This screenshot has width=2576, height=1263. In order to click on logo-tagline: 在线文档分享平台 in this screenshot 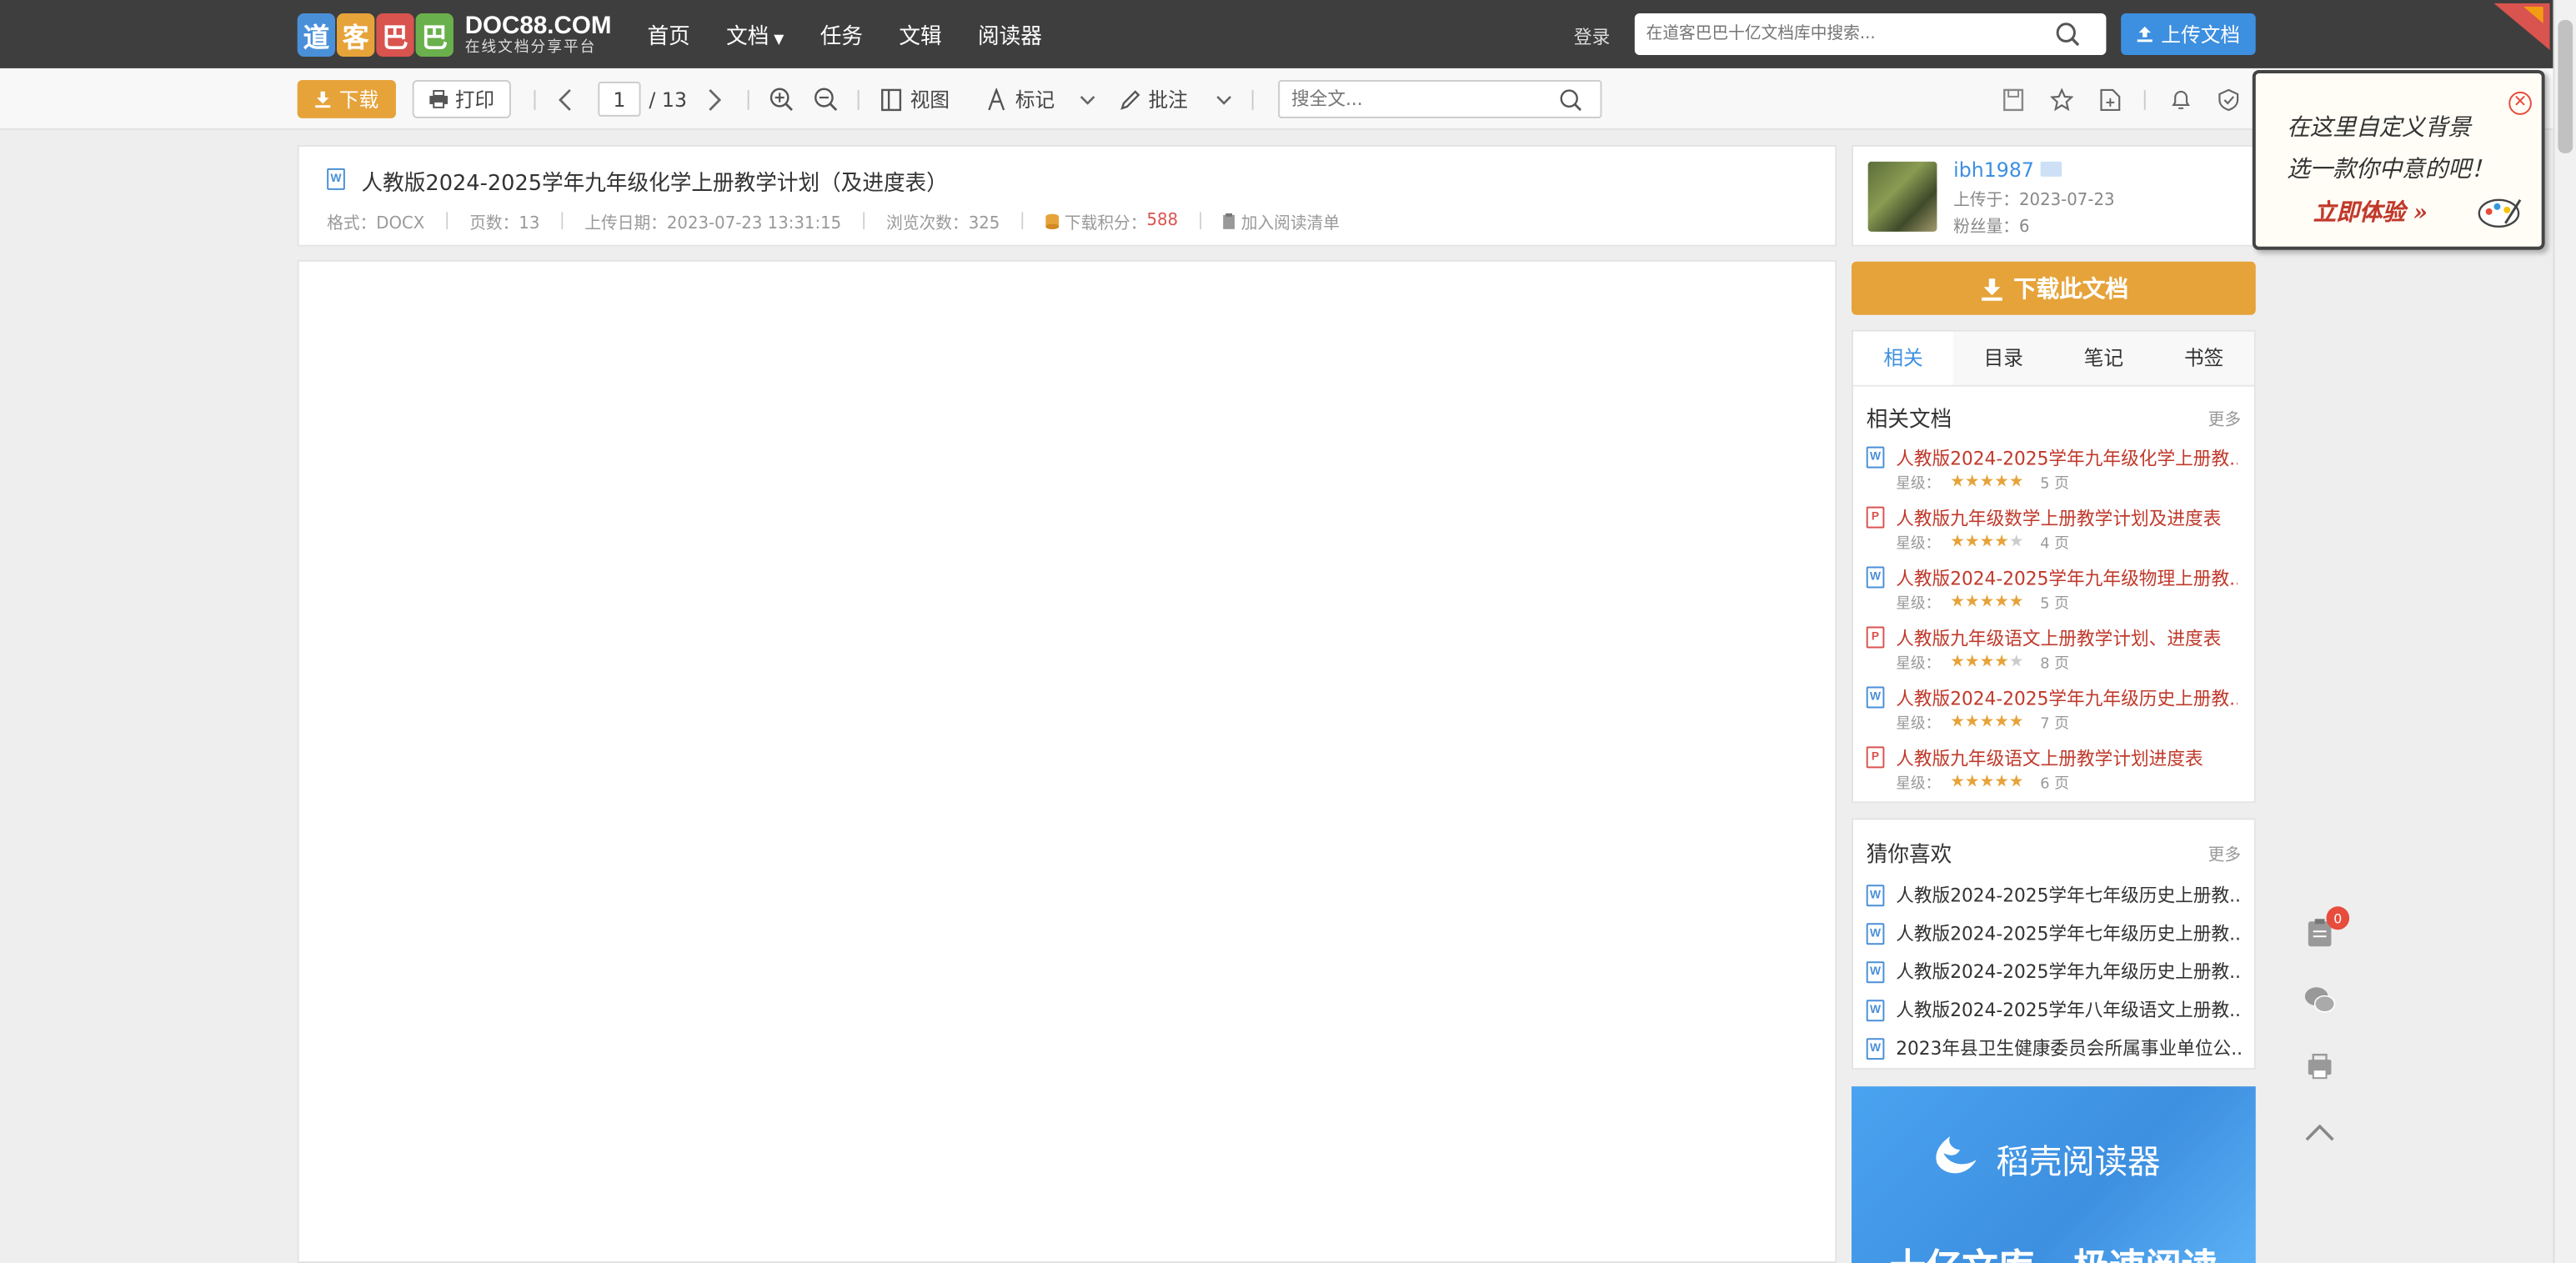, I will do `click(530, 48)`.